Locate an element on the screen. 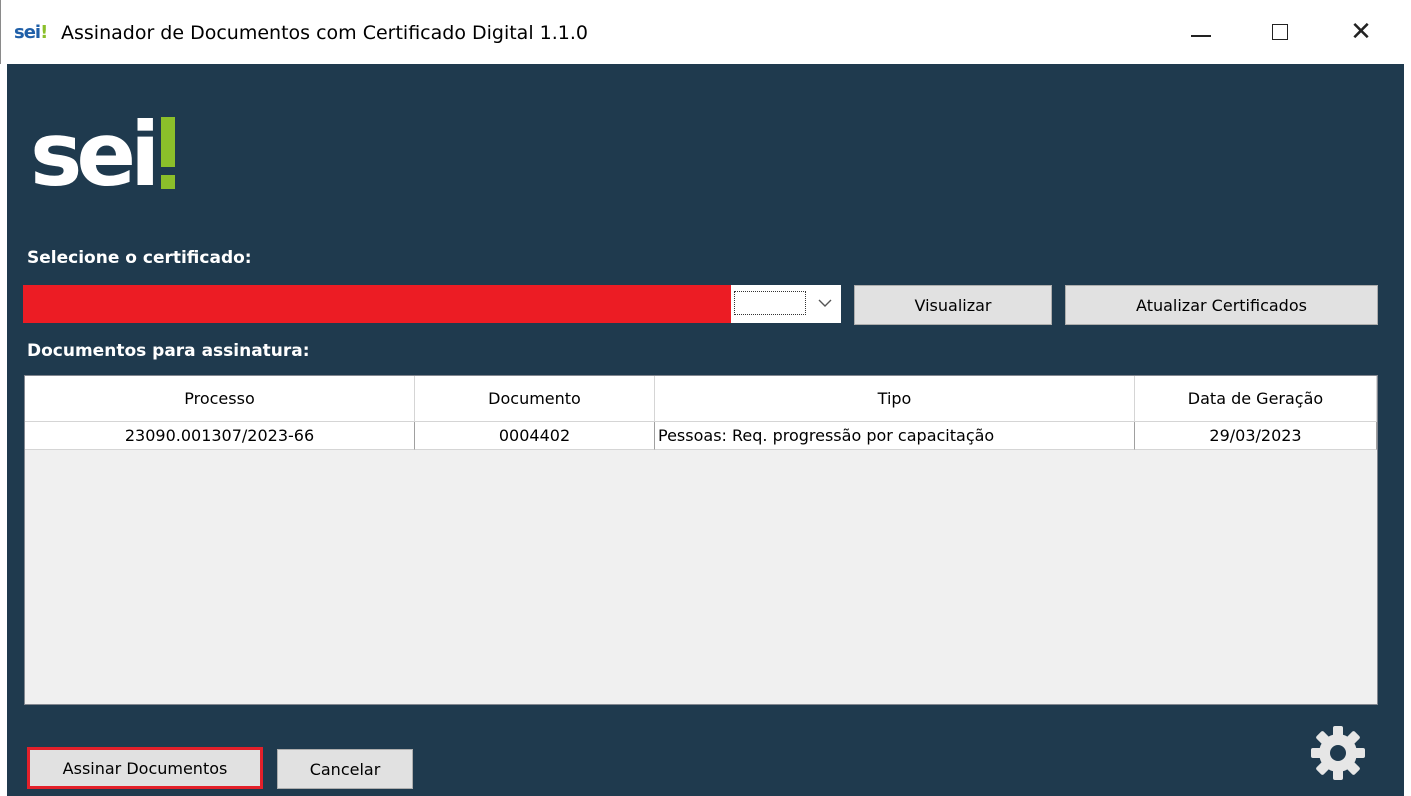 Image resolution: width=1411 pixels, height=796 pixels. certificate-label: Selecione o certificado: is located at coordinates (139, 258).